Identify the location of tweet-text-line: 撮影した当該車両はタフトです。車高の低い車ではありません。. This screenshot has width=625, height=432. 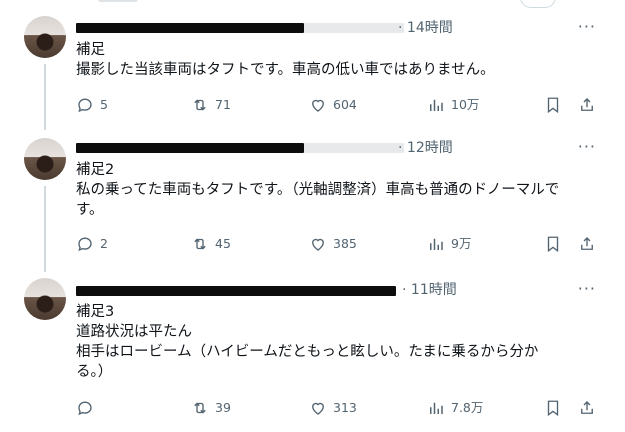
(285, 70).